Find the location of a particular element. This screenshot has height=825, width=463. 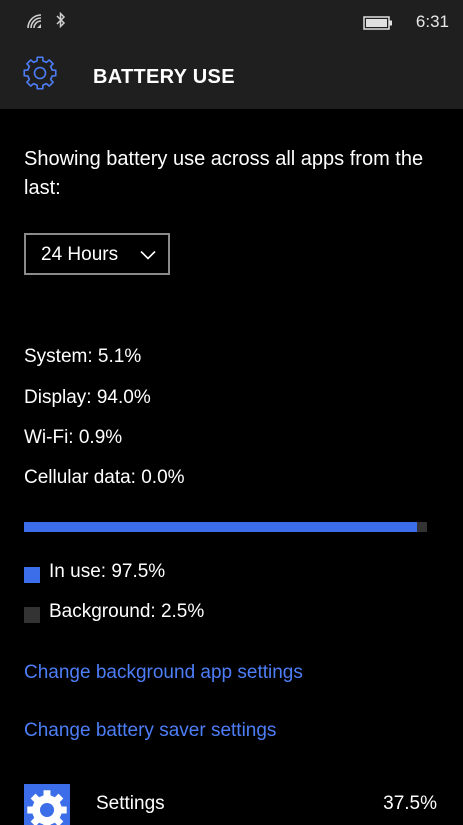

page-header: BATTERY USE is located at coordinates (231, 77).